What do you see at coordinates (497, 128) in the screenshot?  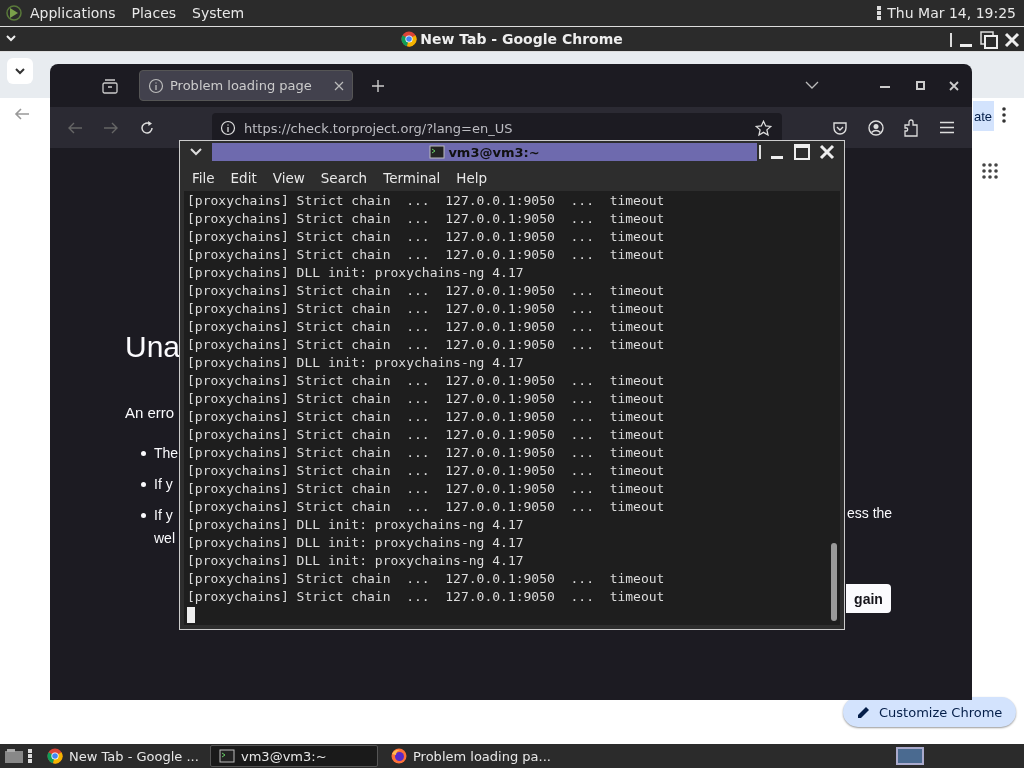 I see `address-field: https://check.torproject.org/?lang=en_US` at bounding box center [497, 128].